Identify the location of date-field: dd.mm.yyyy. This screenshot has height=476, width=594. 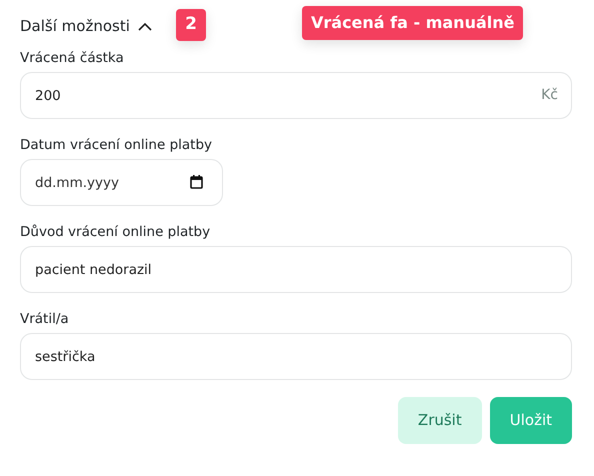
(121, 182).